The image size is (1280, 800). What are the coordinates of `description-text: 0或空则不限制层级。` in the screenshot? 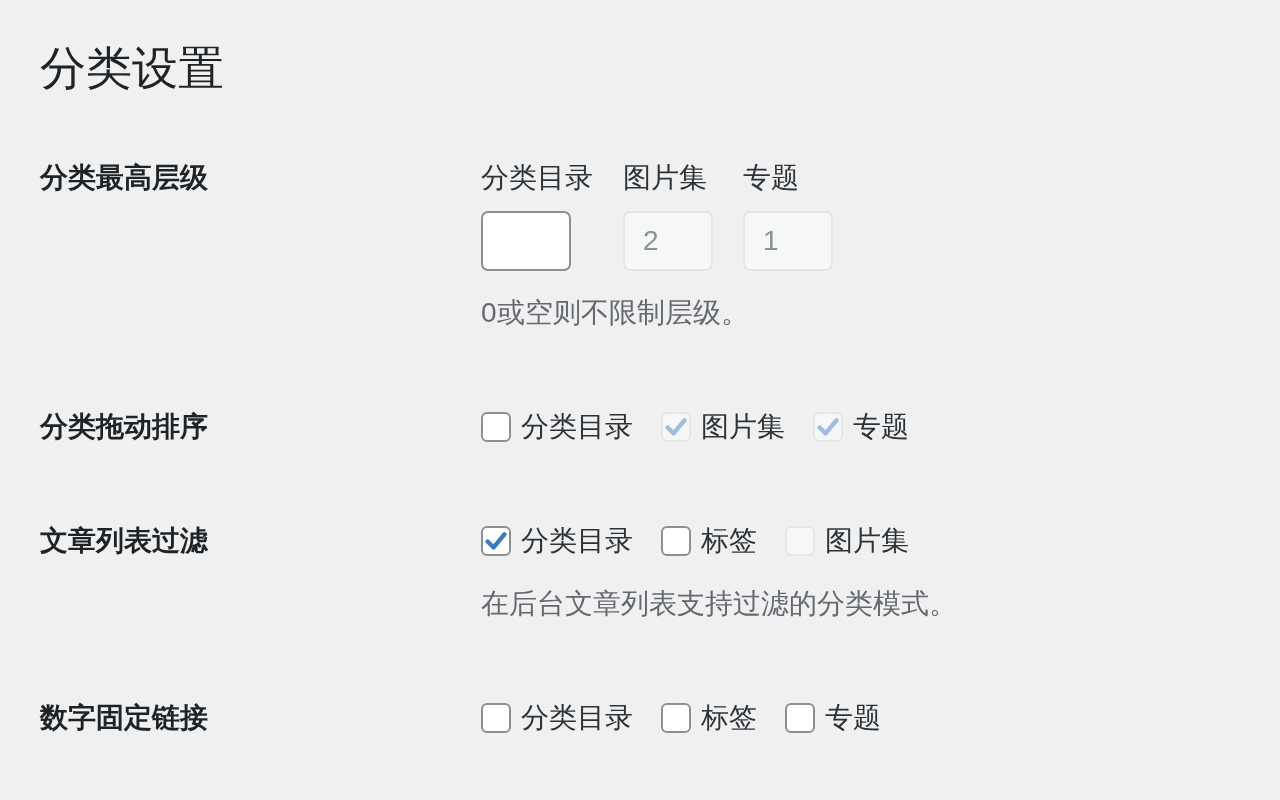 It's located at (615, 313).